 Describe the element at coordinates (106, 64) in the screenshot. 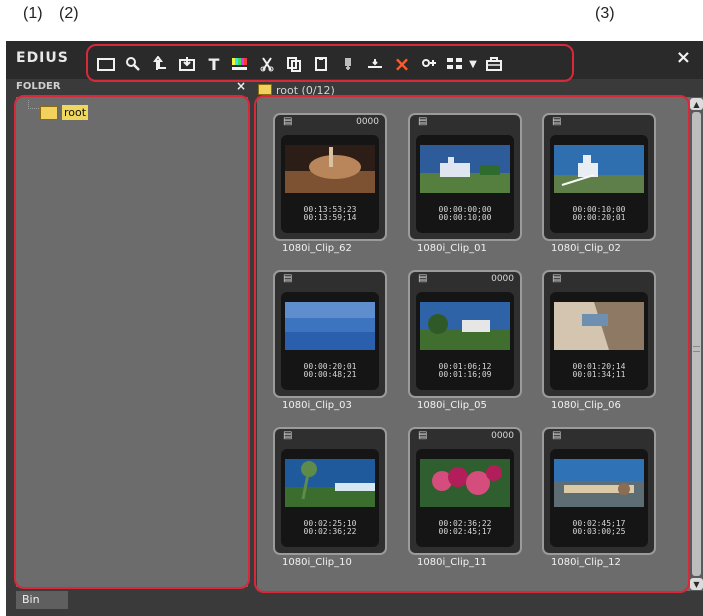

I see `folder-outline-icon` at that location.